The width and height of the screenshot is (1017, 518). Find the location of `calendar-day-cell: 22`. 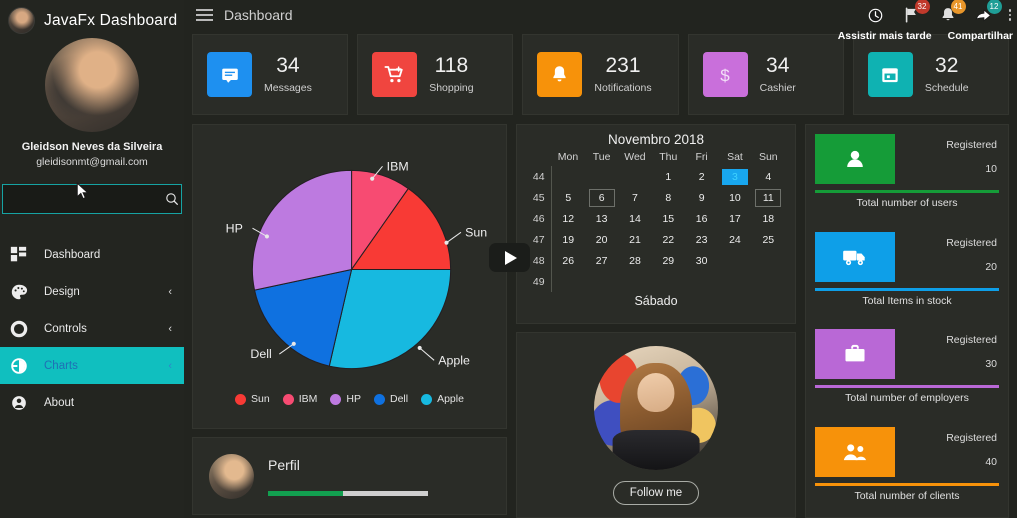

calendar-day-cell: 22 is located at coordinates (668, 239).